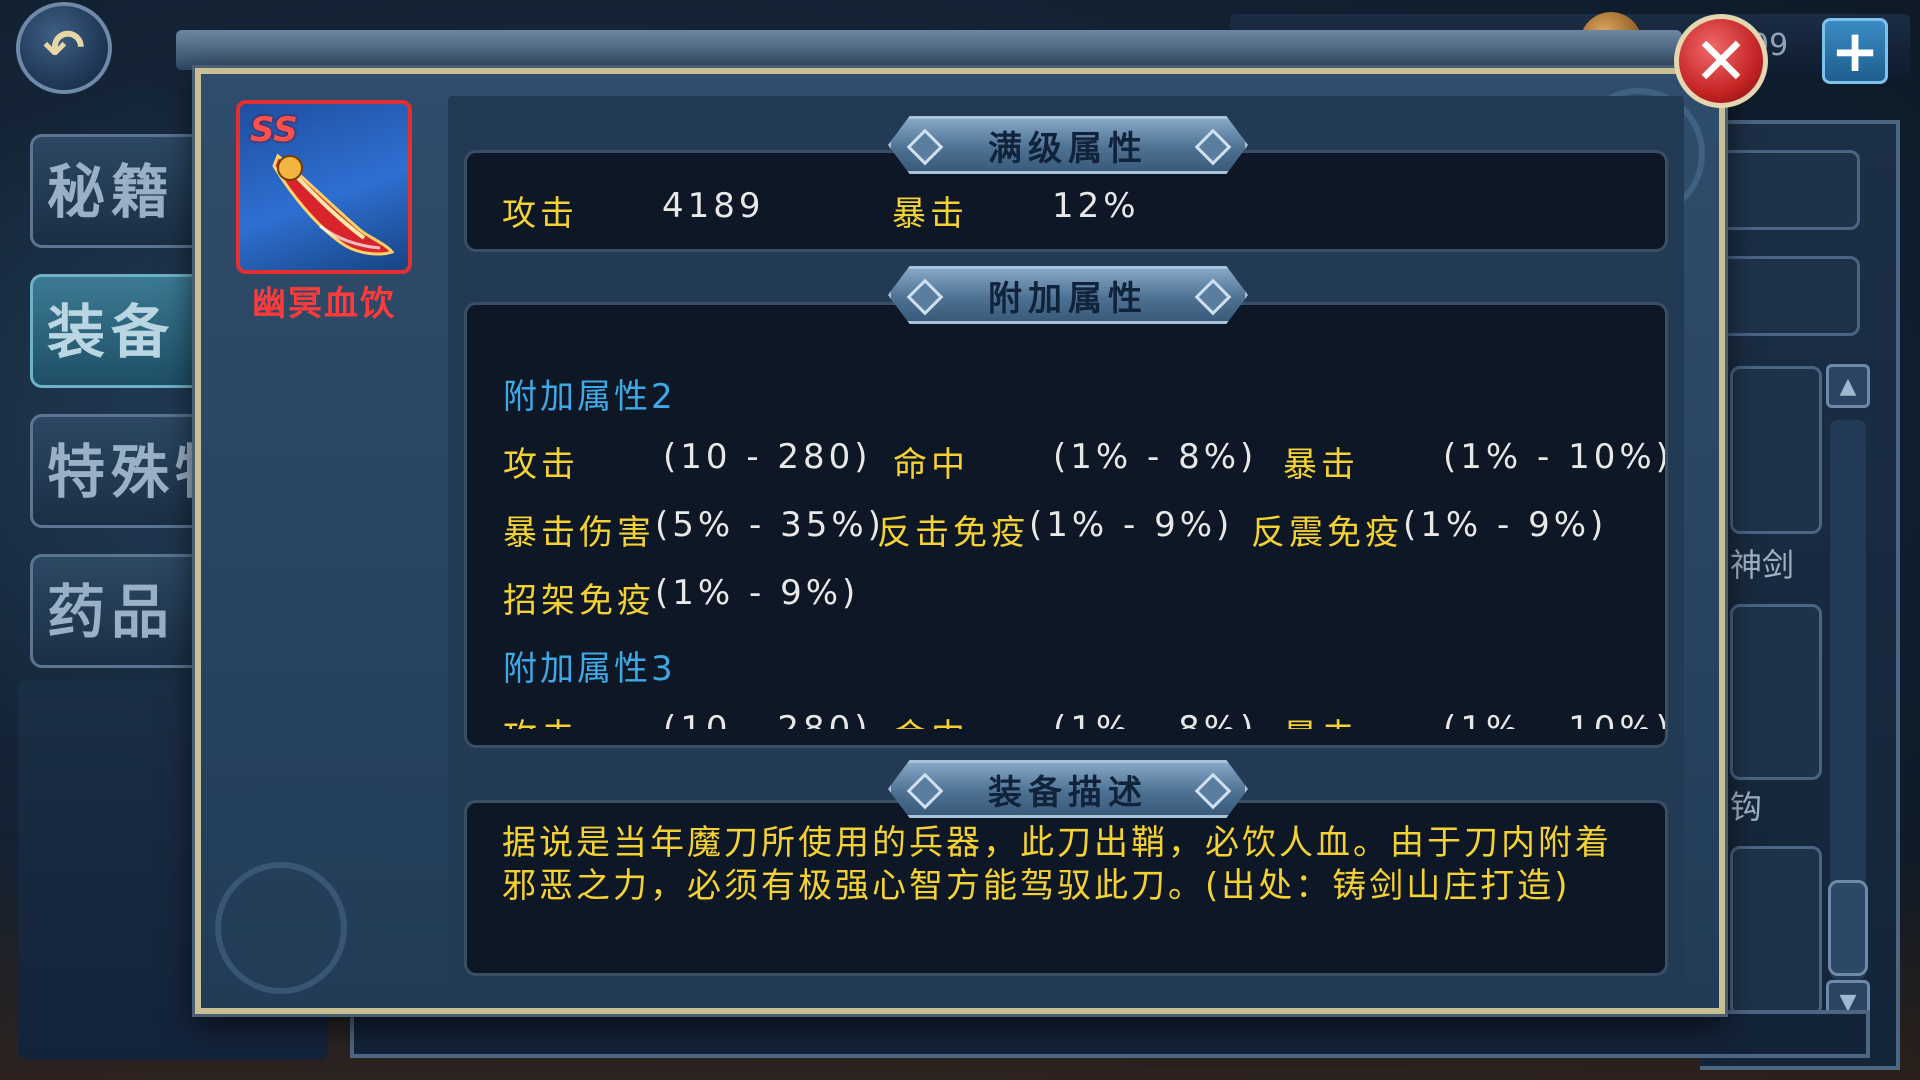  I want to click on attr-range: (5% - 35%), so click(770, 525).